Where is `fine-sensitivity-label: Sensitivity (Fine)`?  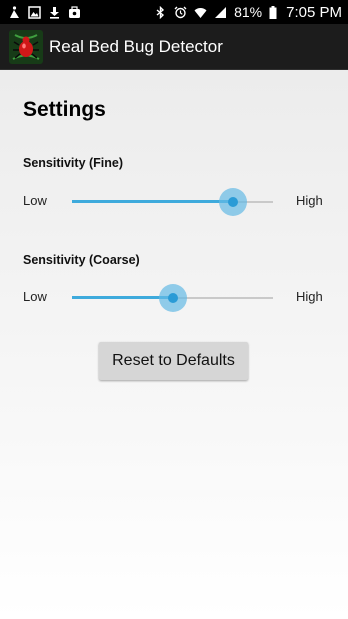 fine-sensitivity-label: Sensitivity (Fine) is located at coordinates (73, 163).